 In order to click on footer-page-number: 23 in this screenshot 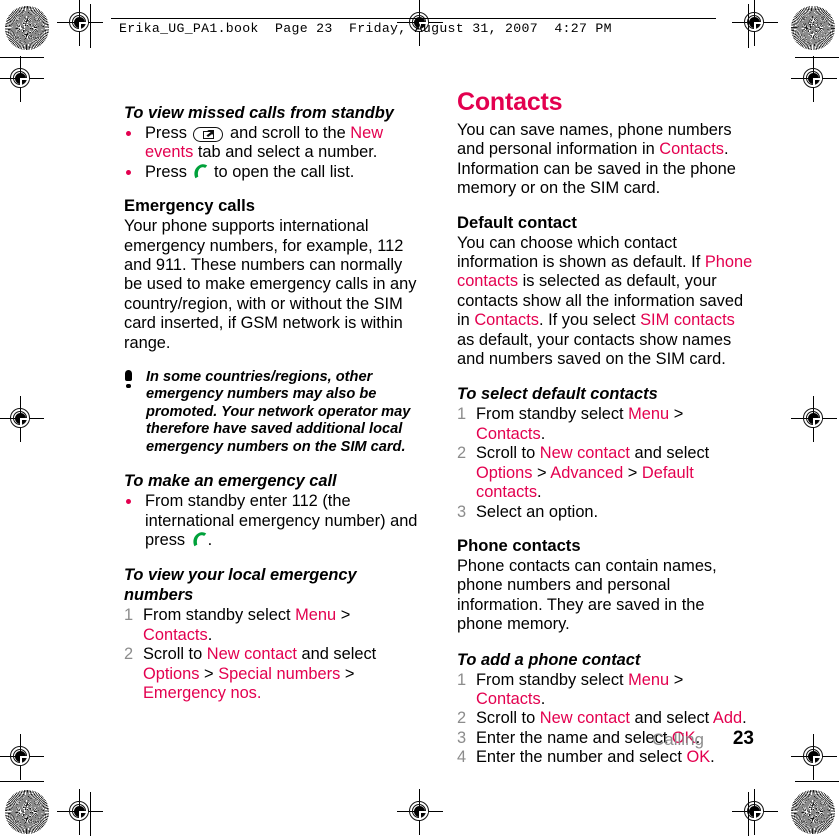, I will do `click(743, 738)`.